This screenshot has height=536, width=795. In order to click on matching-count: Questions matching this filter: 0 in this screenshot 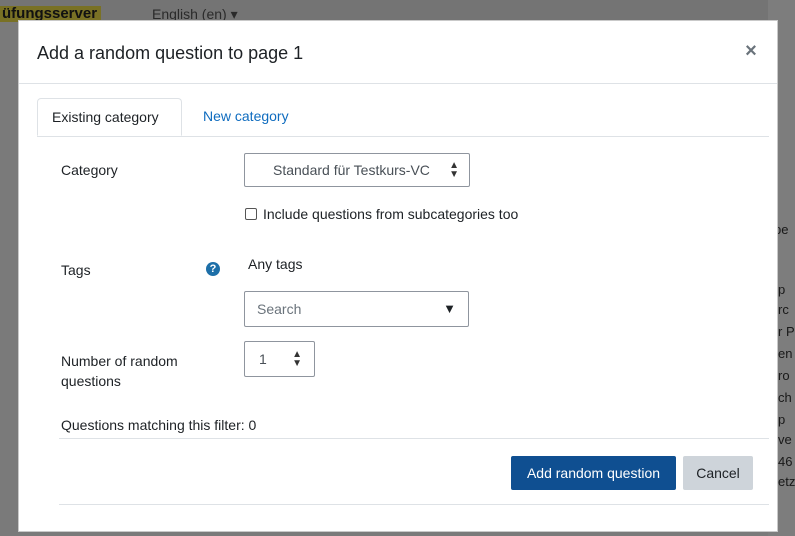, I will do `click(159, 425)`.